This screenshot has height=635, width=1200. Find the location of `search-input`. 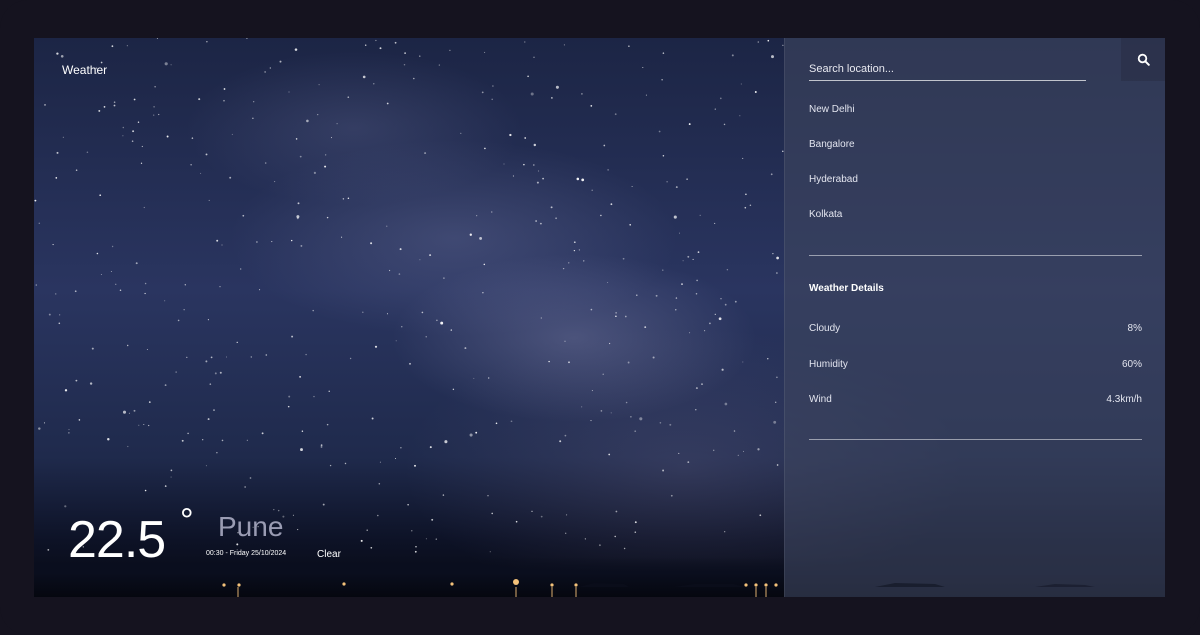

search-input is located at coordinates (947, 69).